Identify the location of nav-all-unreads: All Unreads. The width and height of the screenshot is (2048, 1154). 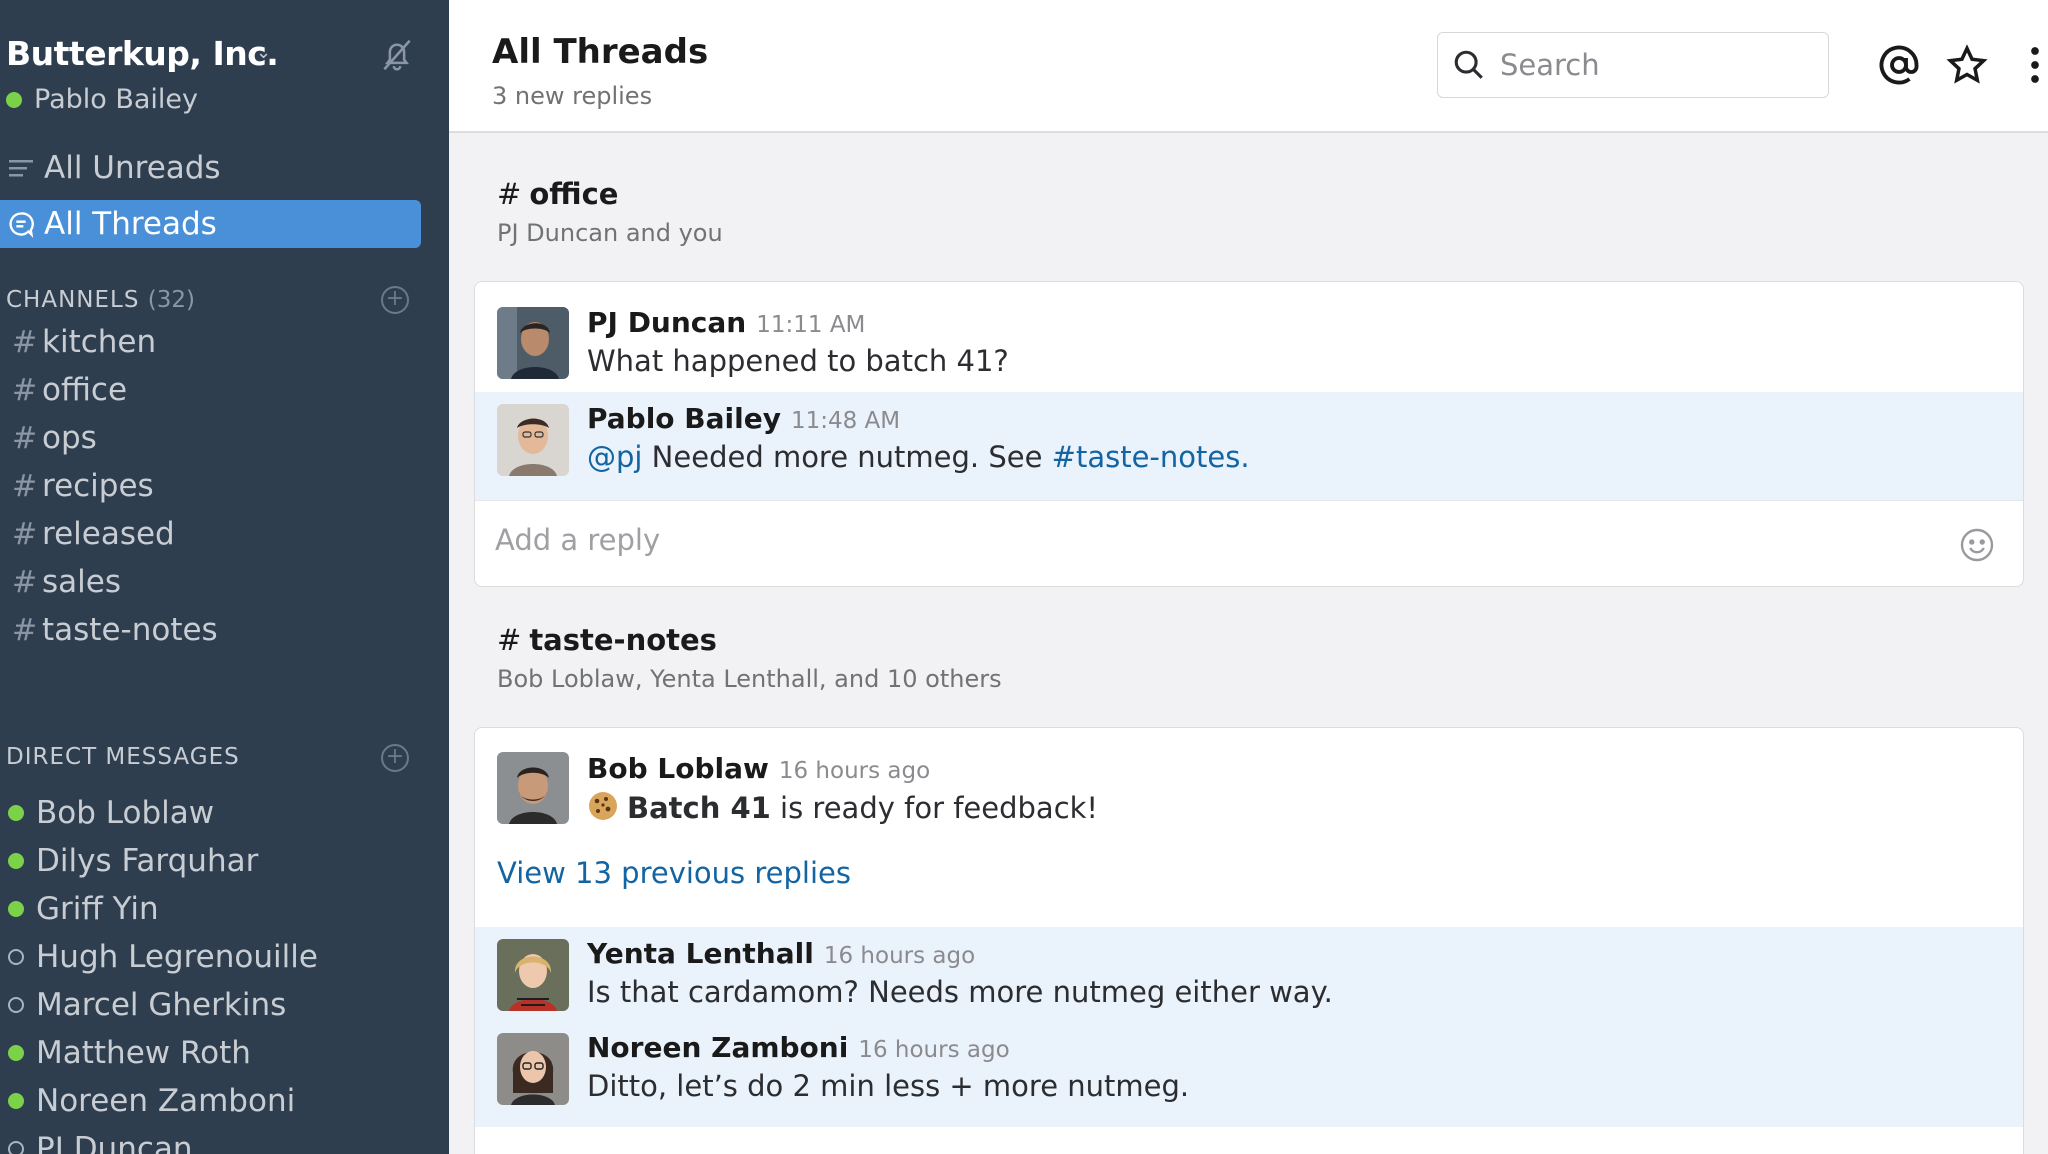
(210, 168).